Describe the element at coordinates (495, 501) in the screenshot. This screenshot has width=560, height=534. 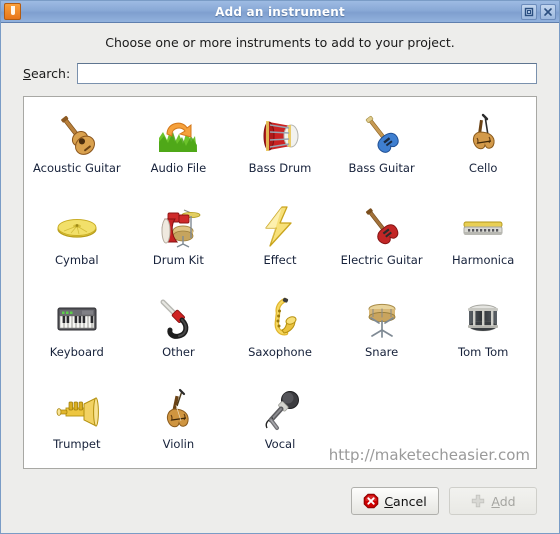
I see `add-accel: A` at that location.